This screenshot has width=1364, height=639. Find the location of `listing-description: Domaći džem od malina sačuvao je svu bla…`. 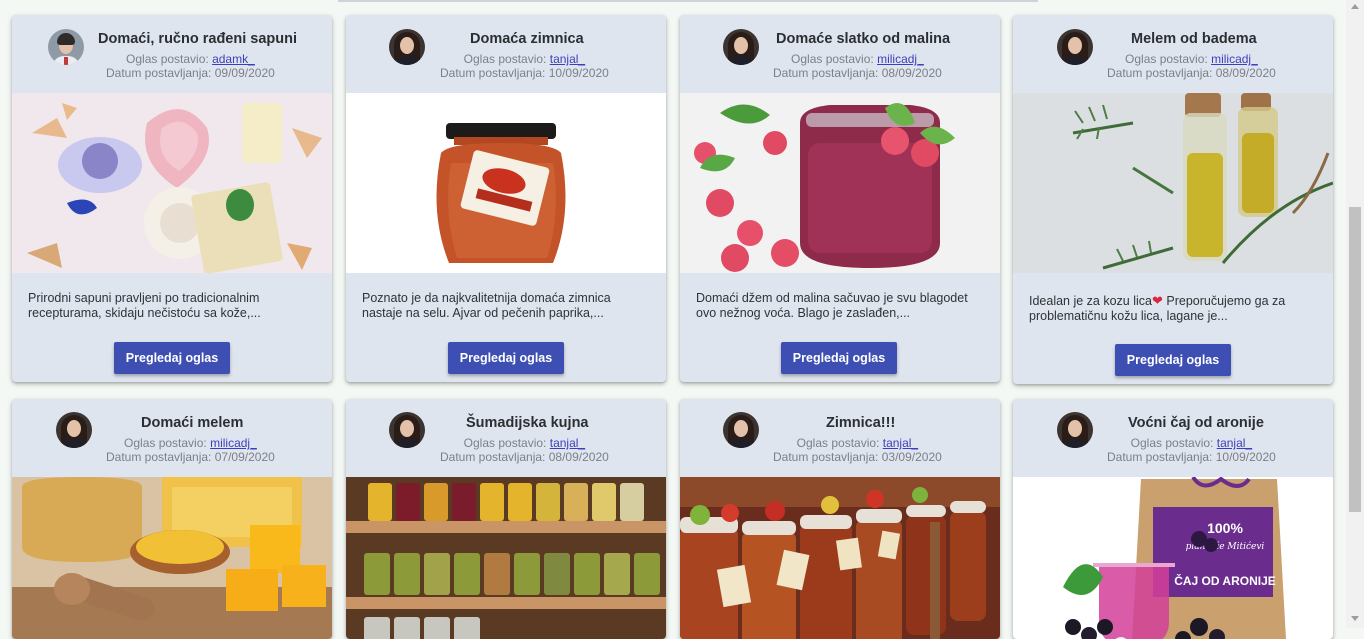

listing-description: Domaći džem od malina sačuvao je svu bla… is located at coordinates (832, 305).